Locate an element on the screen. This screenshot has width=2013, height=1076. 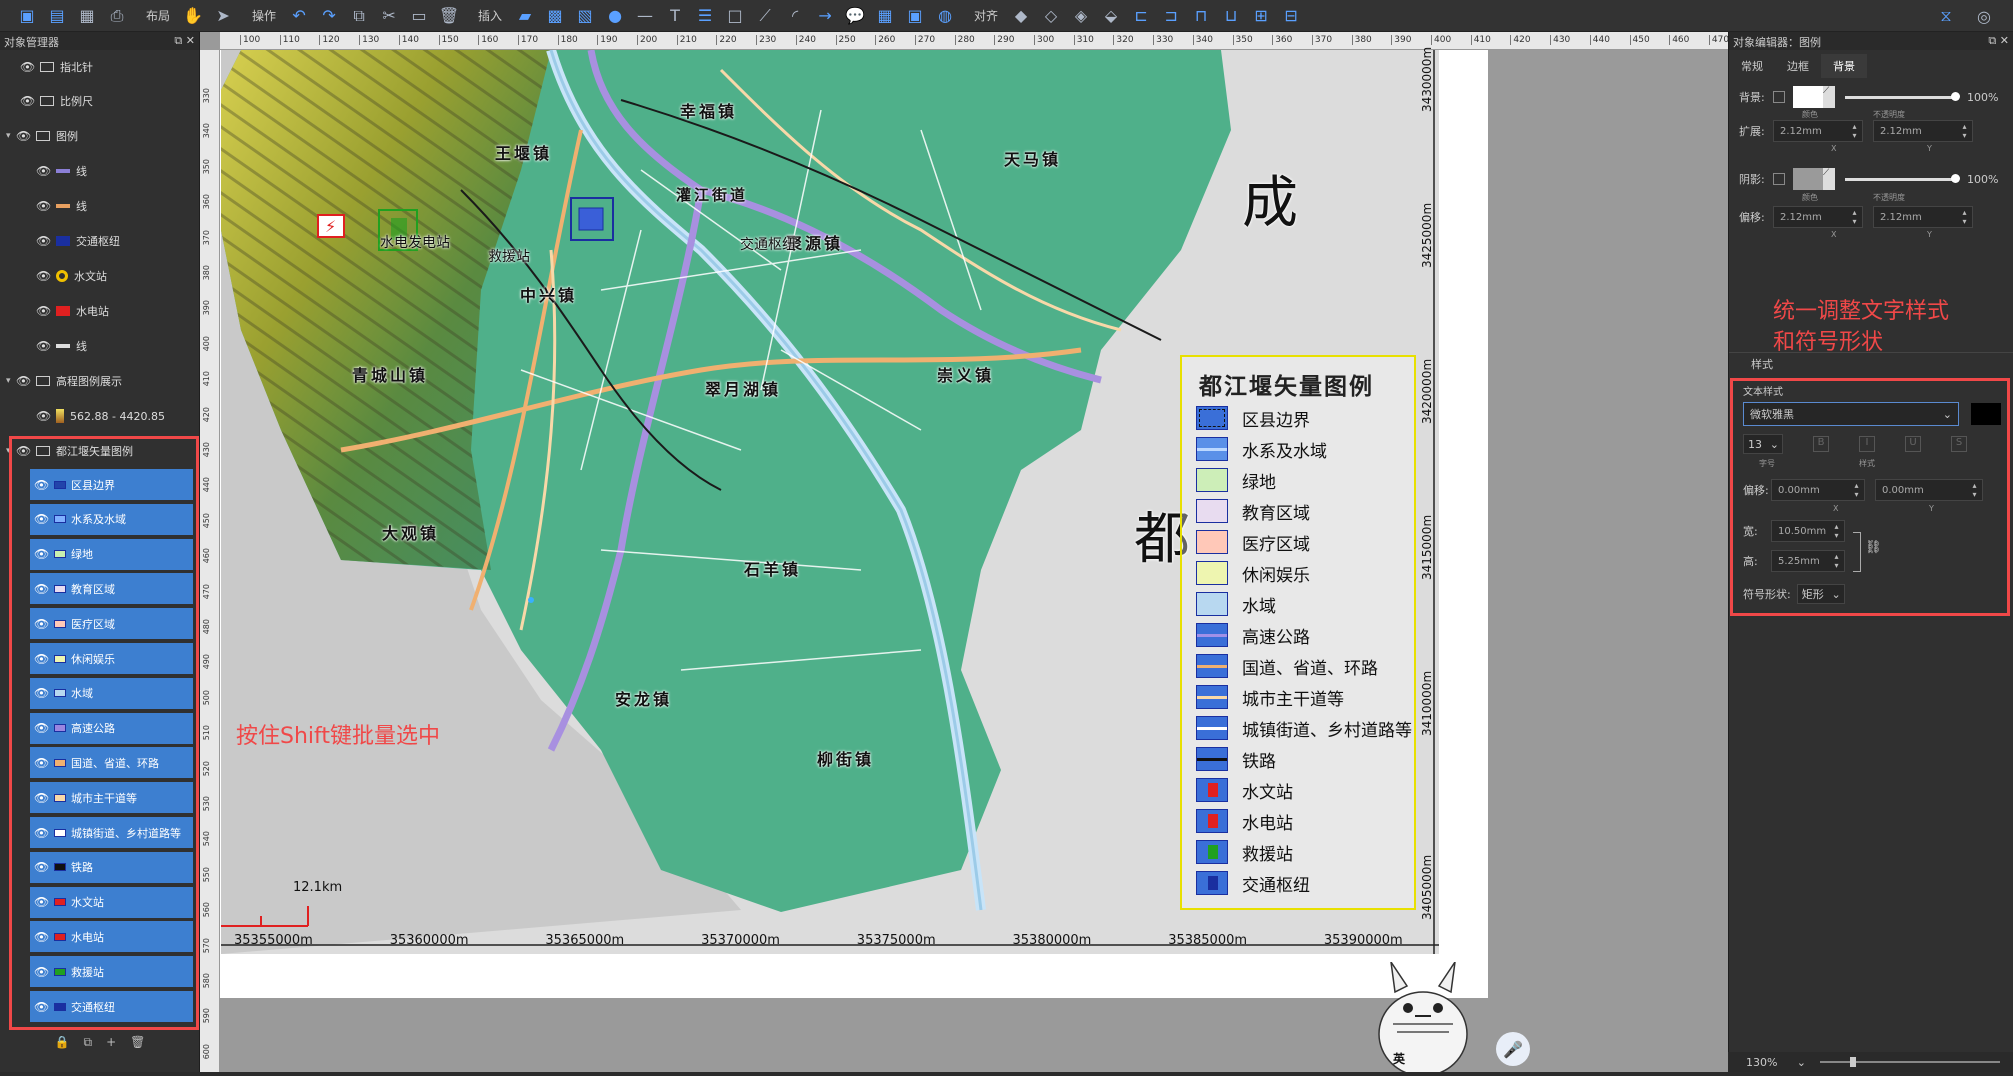
insert-circle-icon: ● is located at coordinates (615, 16).